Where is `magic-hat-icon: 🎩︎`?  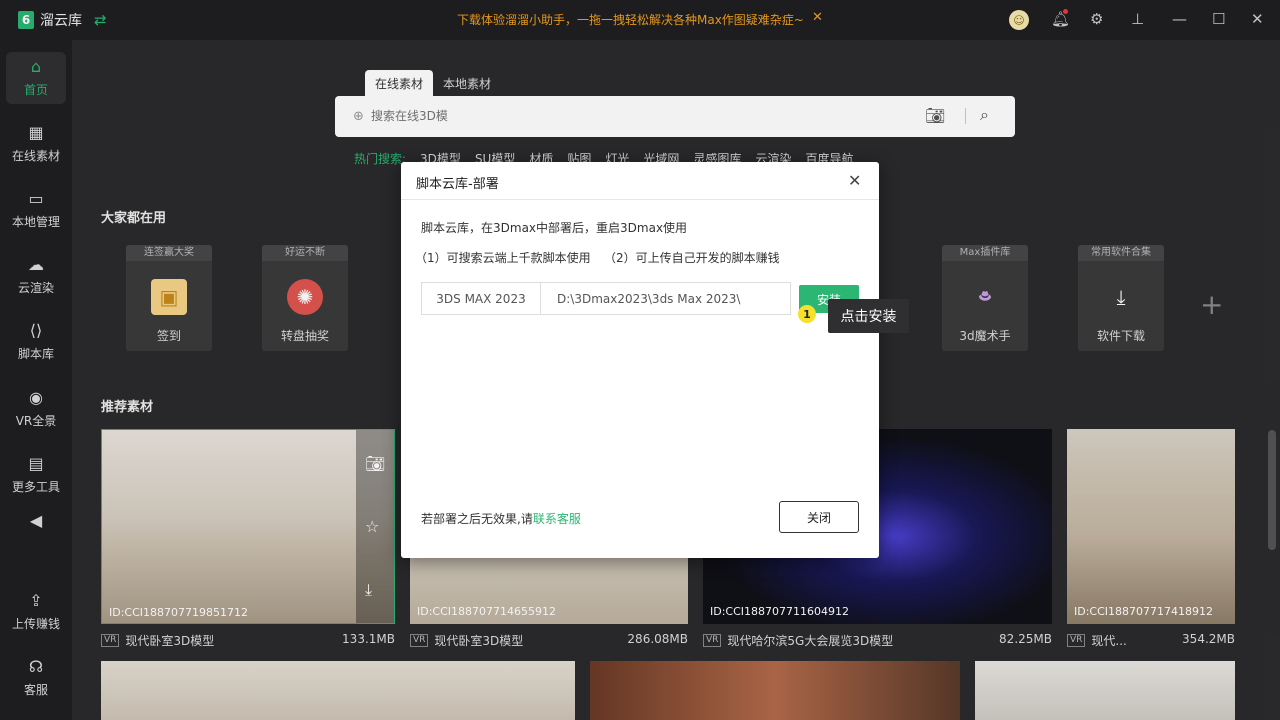 magic-hat-icon: 🎩︎ is located at coordinates (985, 297).